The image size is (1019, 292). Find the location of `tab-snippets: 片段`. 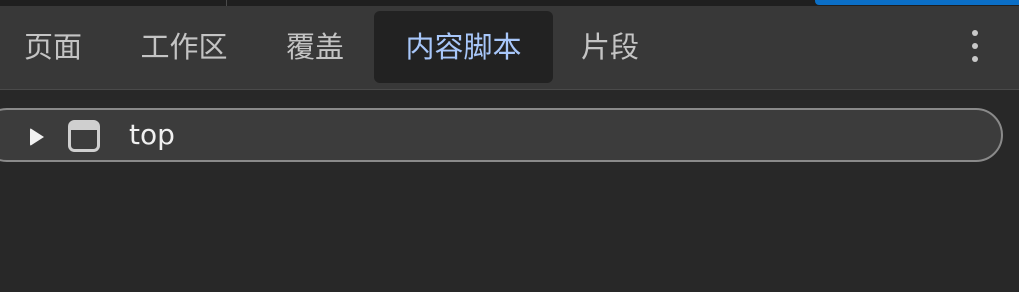

tab-snippets: 片段 is located at coordinates (610, 47).